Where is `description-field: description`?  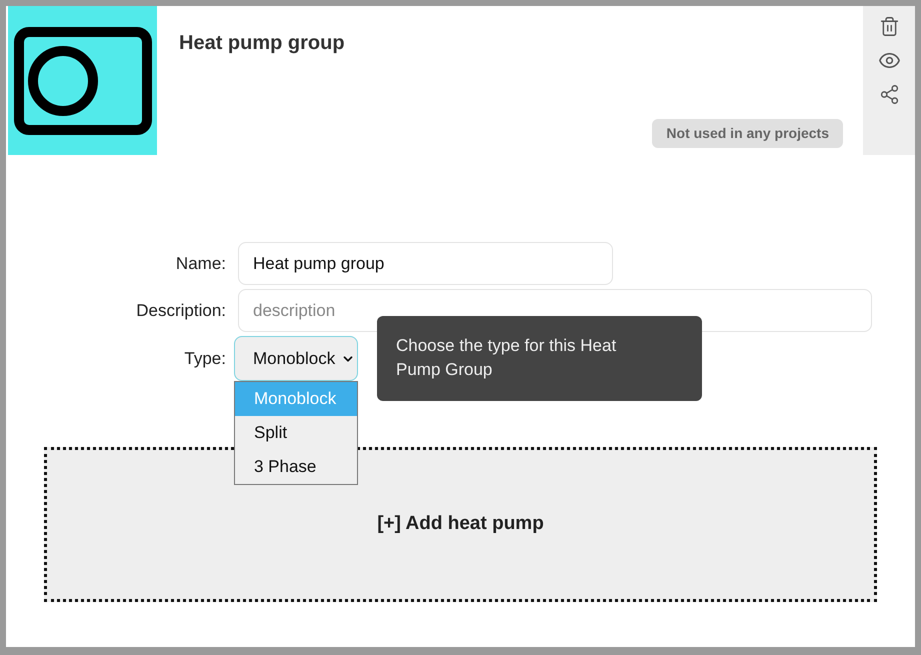
description-field: description is located at coordinates (555, 310).